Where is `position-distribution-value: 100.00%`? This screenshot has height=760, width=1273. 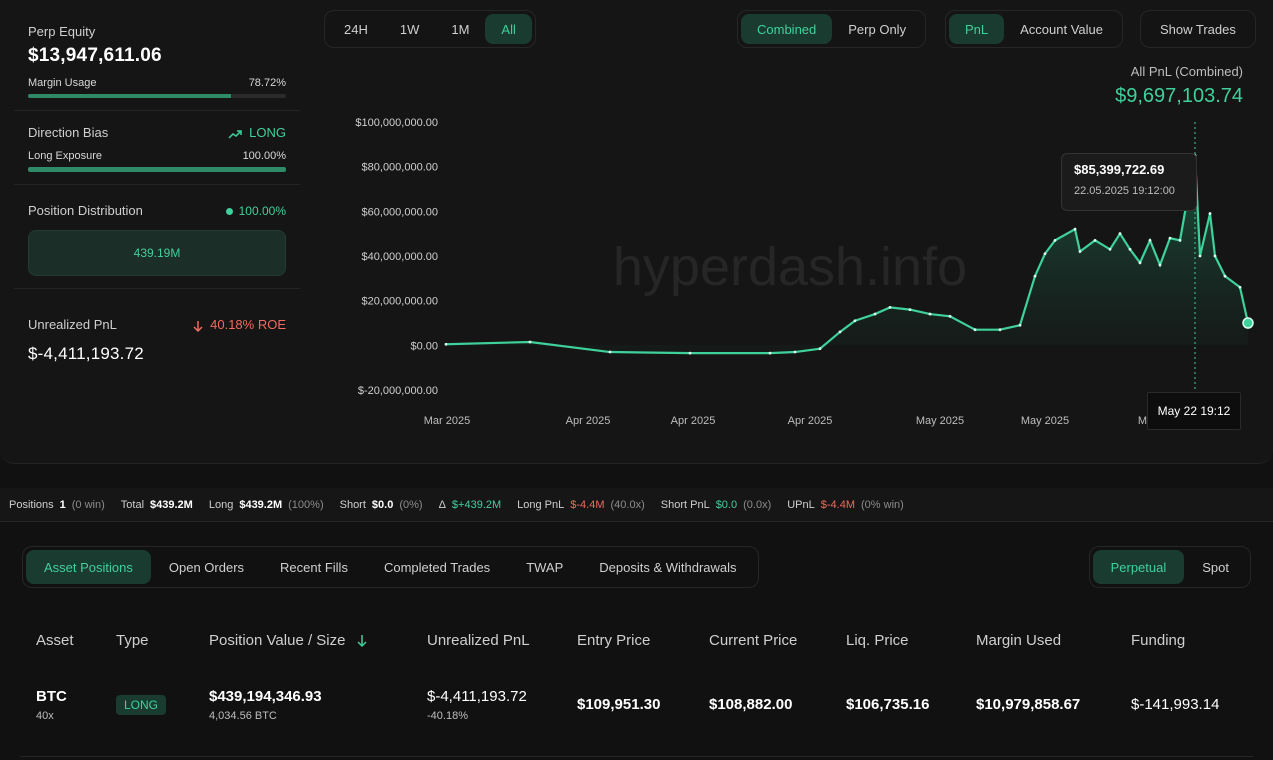 position-distribution-value: 100.00% is located at coordinates (255, 210).